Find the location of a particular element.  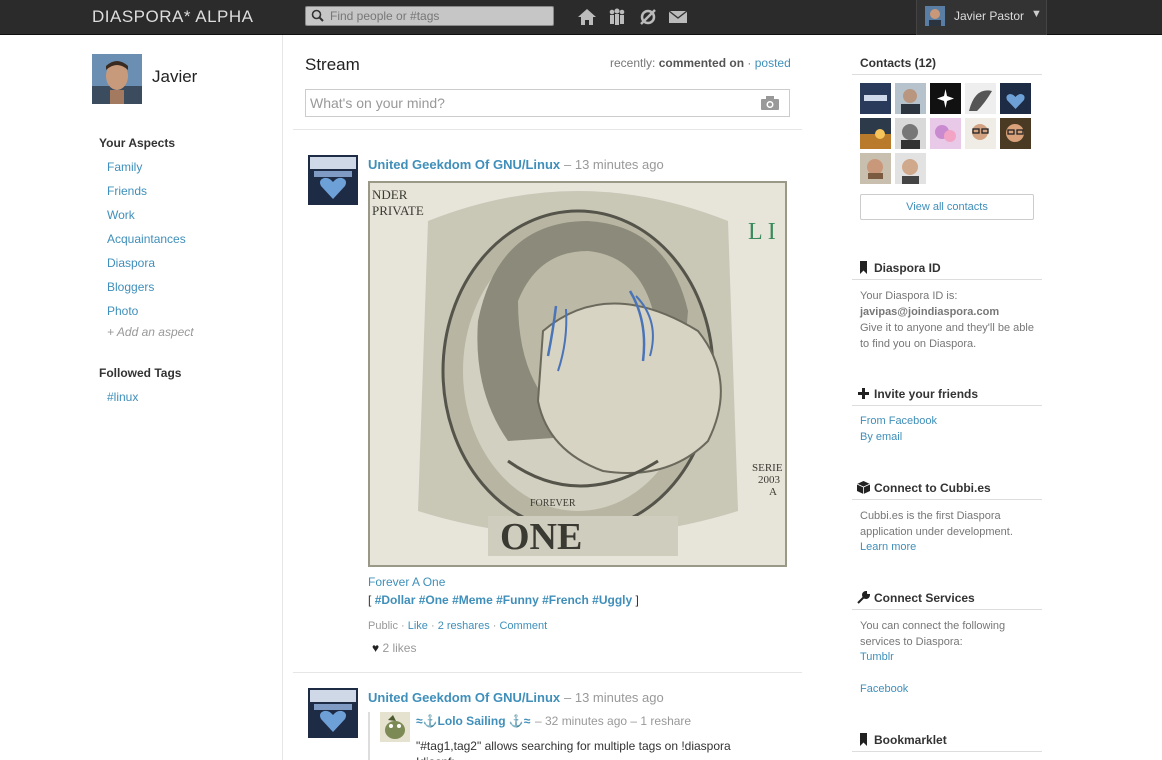

aspect-link-diaspora: Diaspora is located at coordinates (131, 263).